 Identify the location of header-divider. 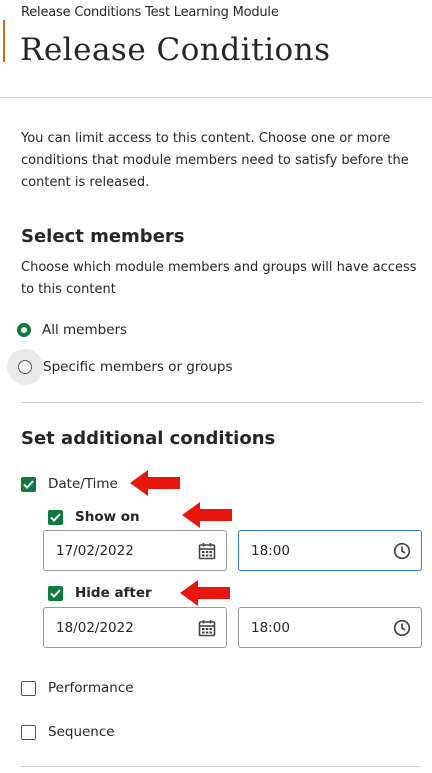
(216, 97).